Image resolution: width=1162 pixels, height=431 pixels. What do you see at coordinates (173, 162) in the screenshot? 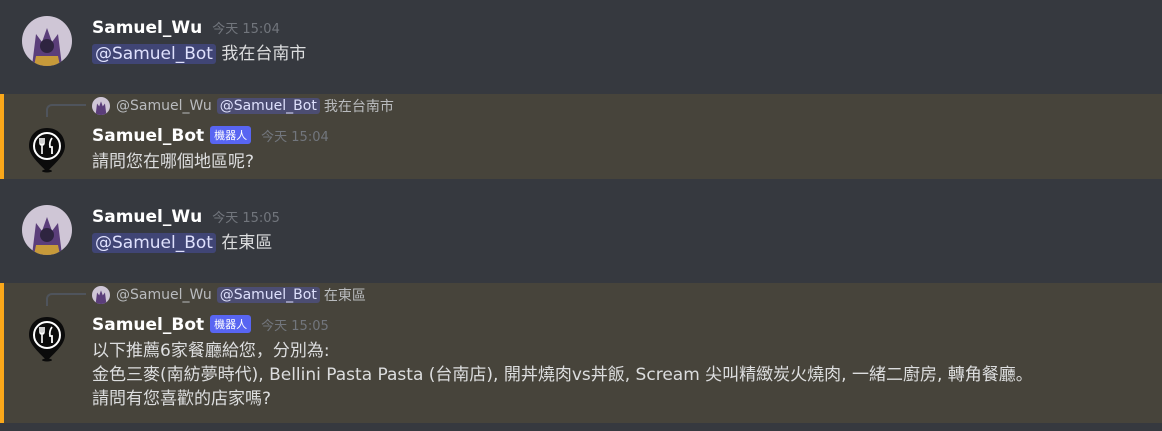
I see `message-text: 請問您在哪個地區呢?` at bounding box center [173, 162].